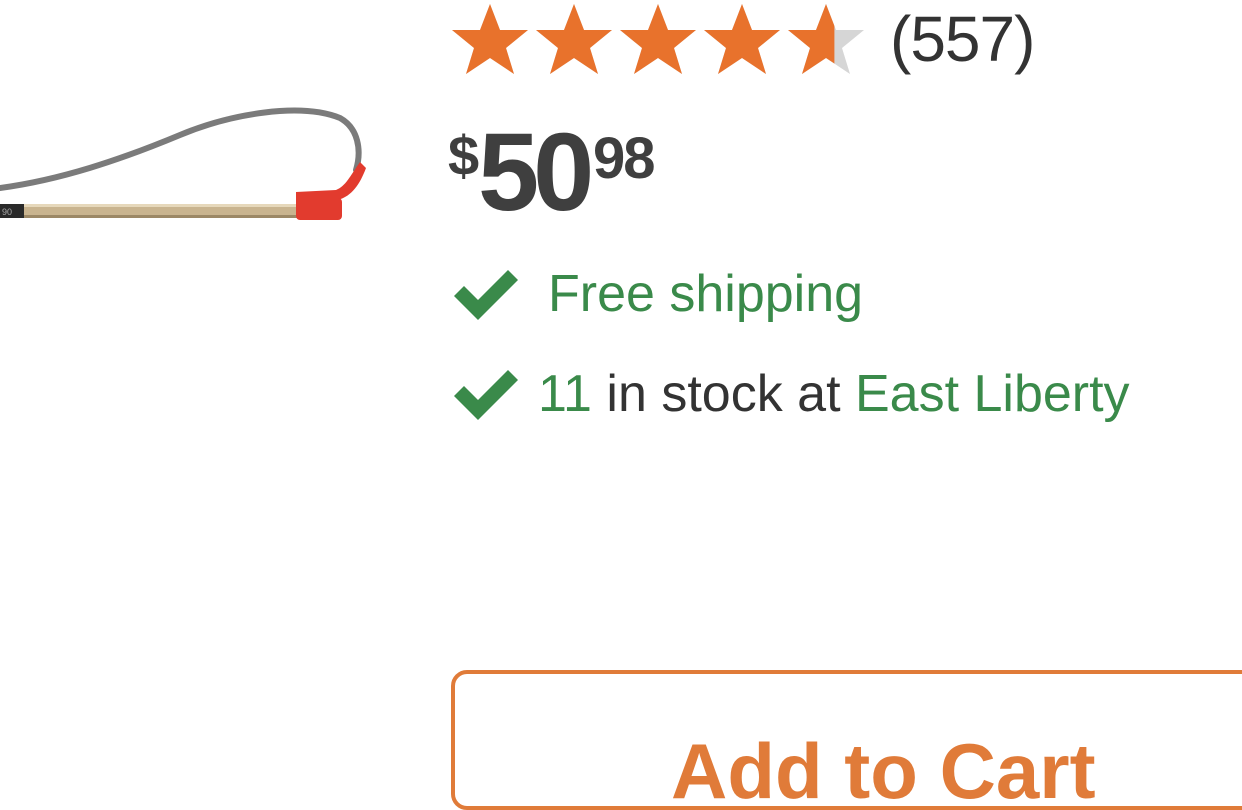 The image size is (1242, 810). What do you see at coordinates (190, 175) in the screenshot?
I see `product-image: 90` at bounding box center [190, 175].